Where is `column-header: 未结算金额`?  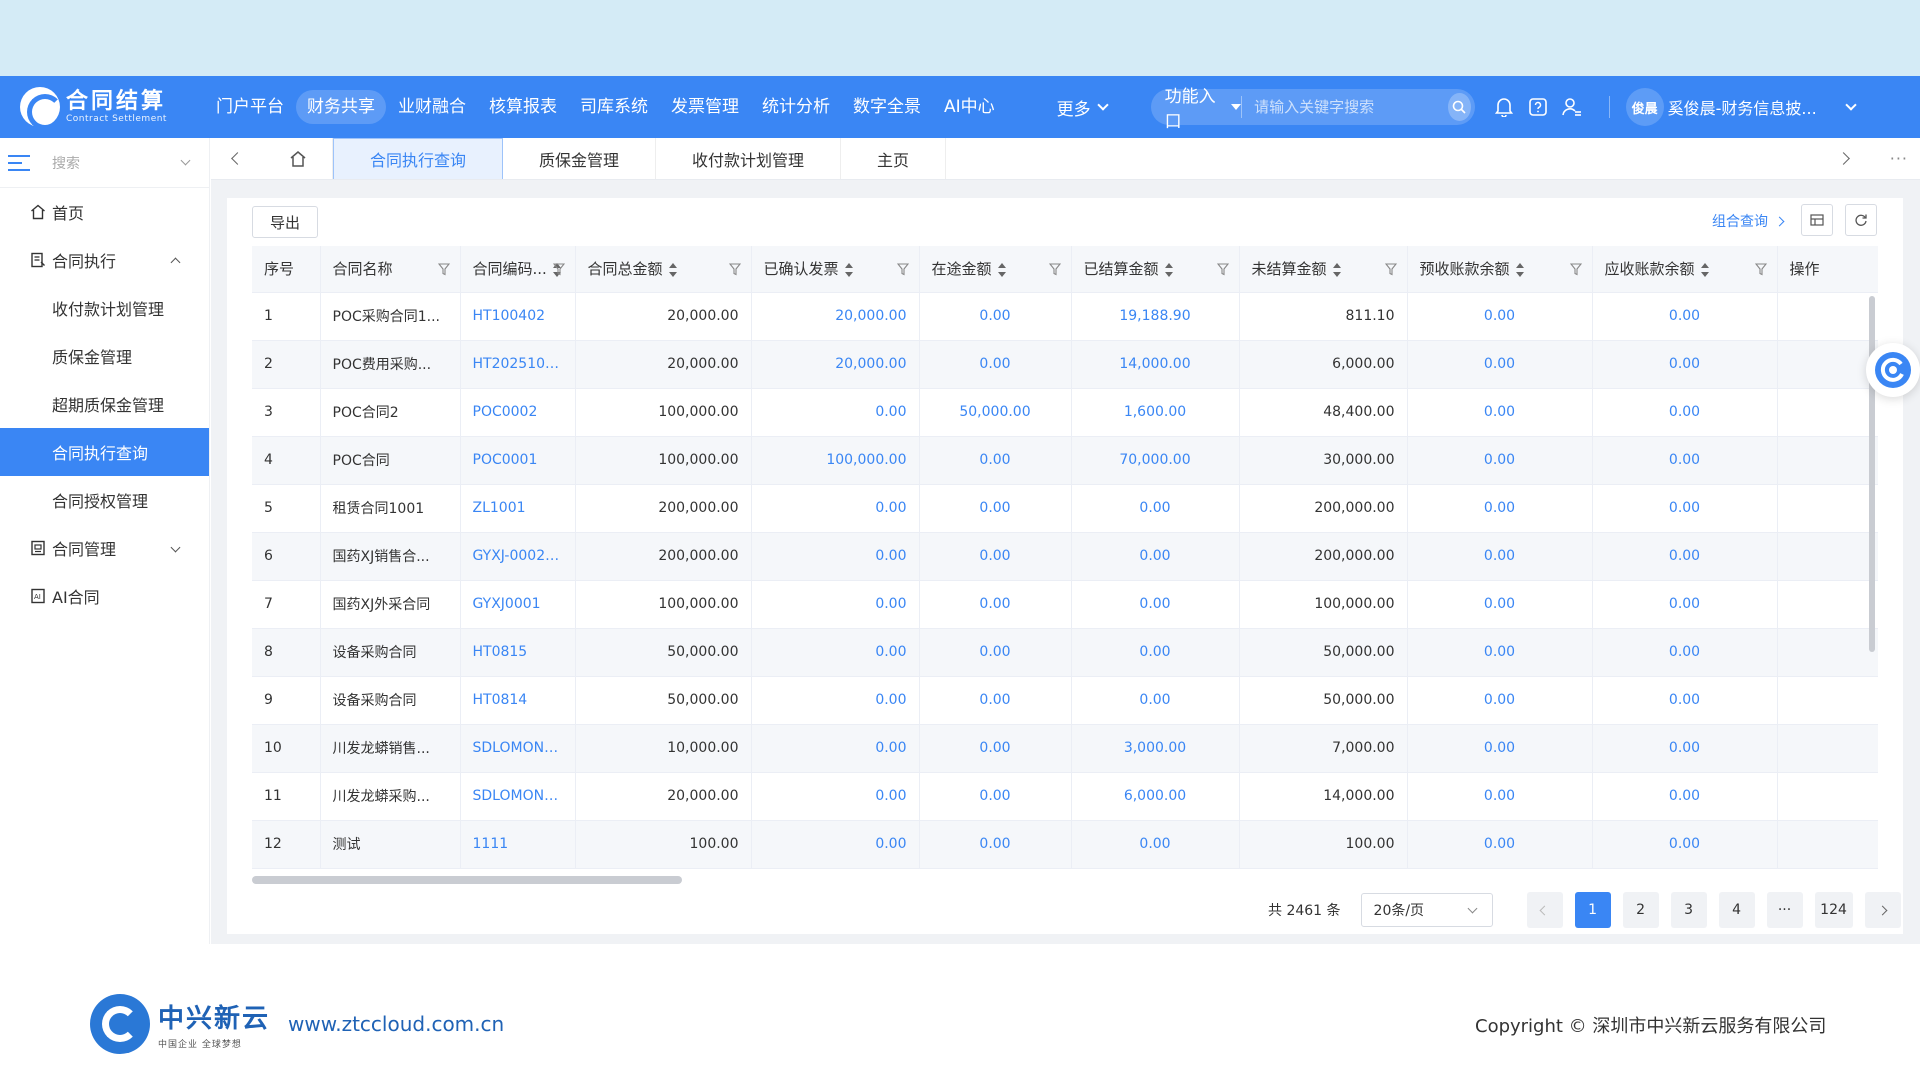
column-header: 未结算金额 is located at coordinates (1323, 269).